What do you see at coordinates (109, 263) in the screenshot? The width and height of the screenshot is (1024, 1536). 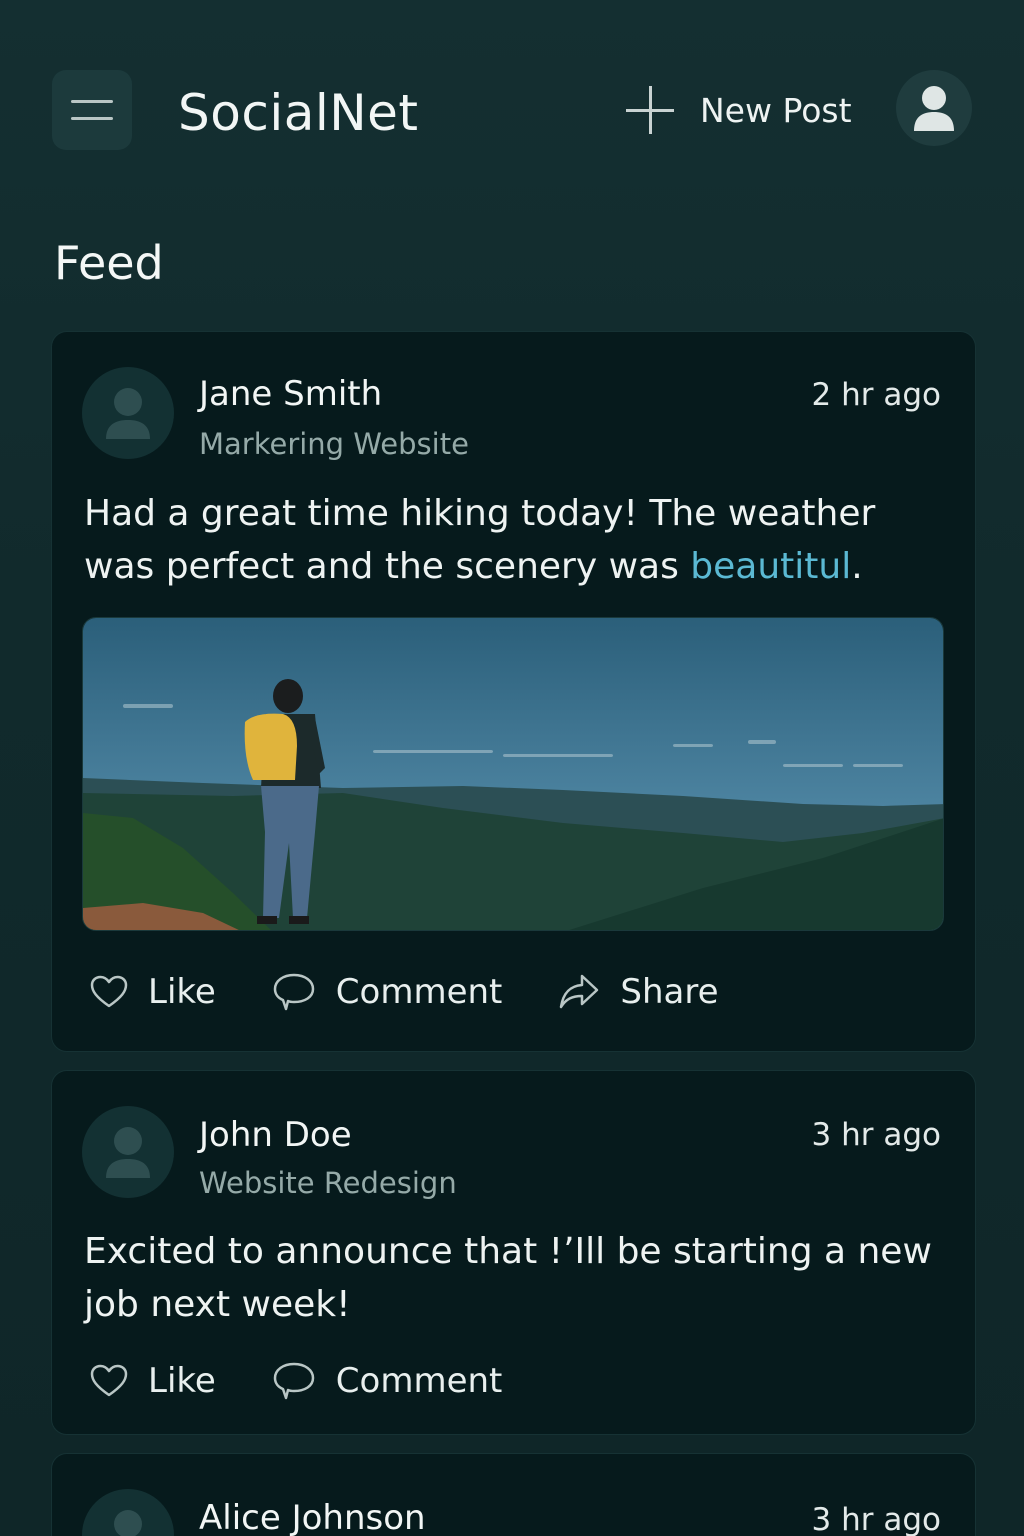 I see `page-title: Feed` at bounding box center [109, 263].